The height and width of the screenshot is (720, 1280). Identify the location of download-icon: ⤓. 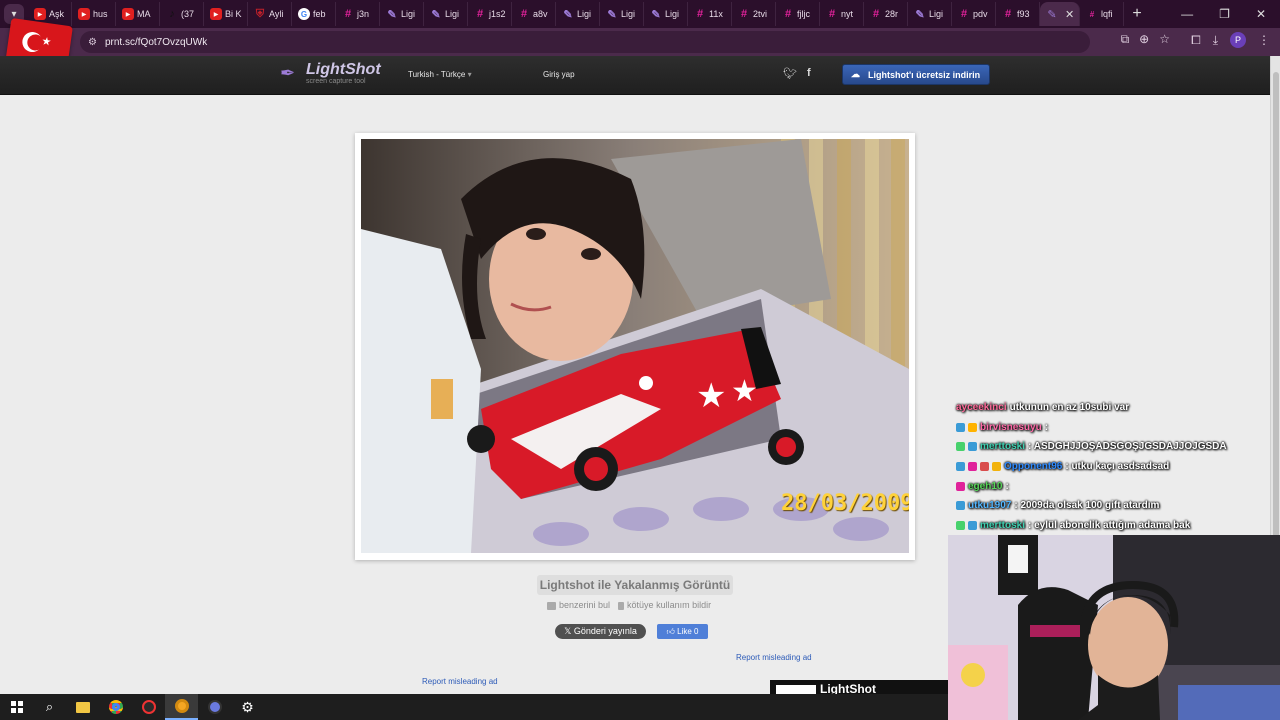
(1215, 40).